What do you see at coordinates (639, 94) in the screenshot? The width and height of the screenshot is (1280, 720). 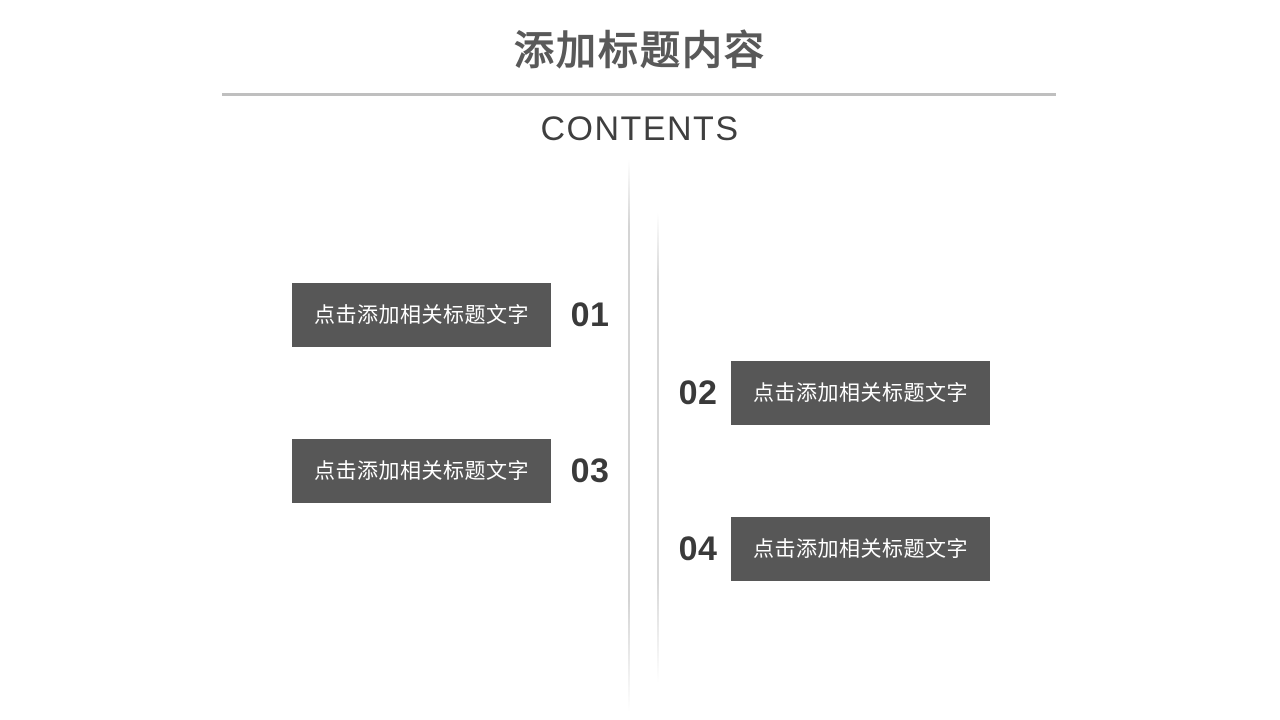 I see `title-divider` at bounding box center [639, 94].